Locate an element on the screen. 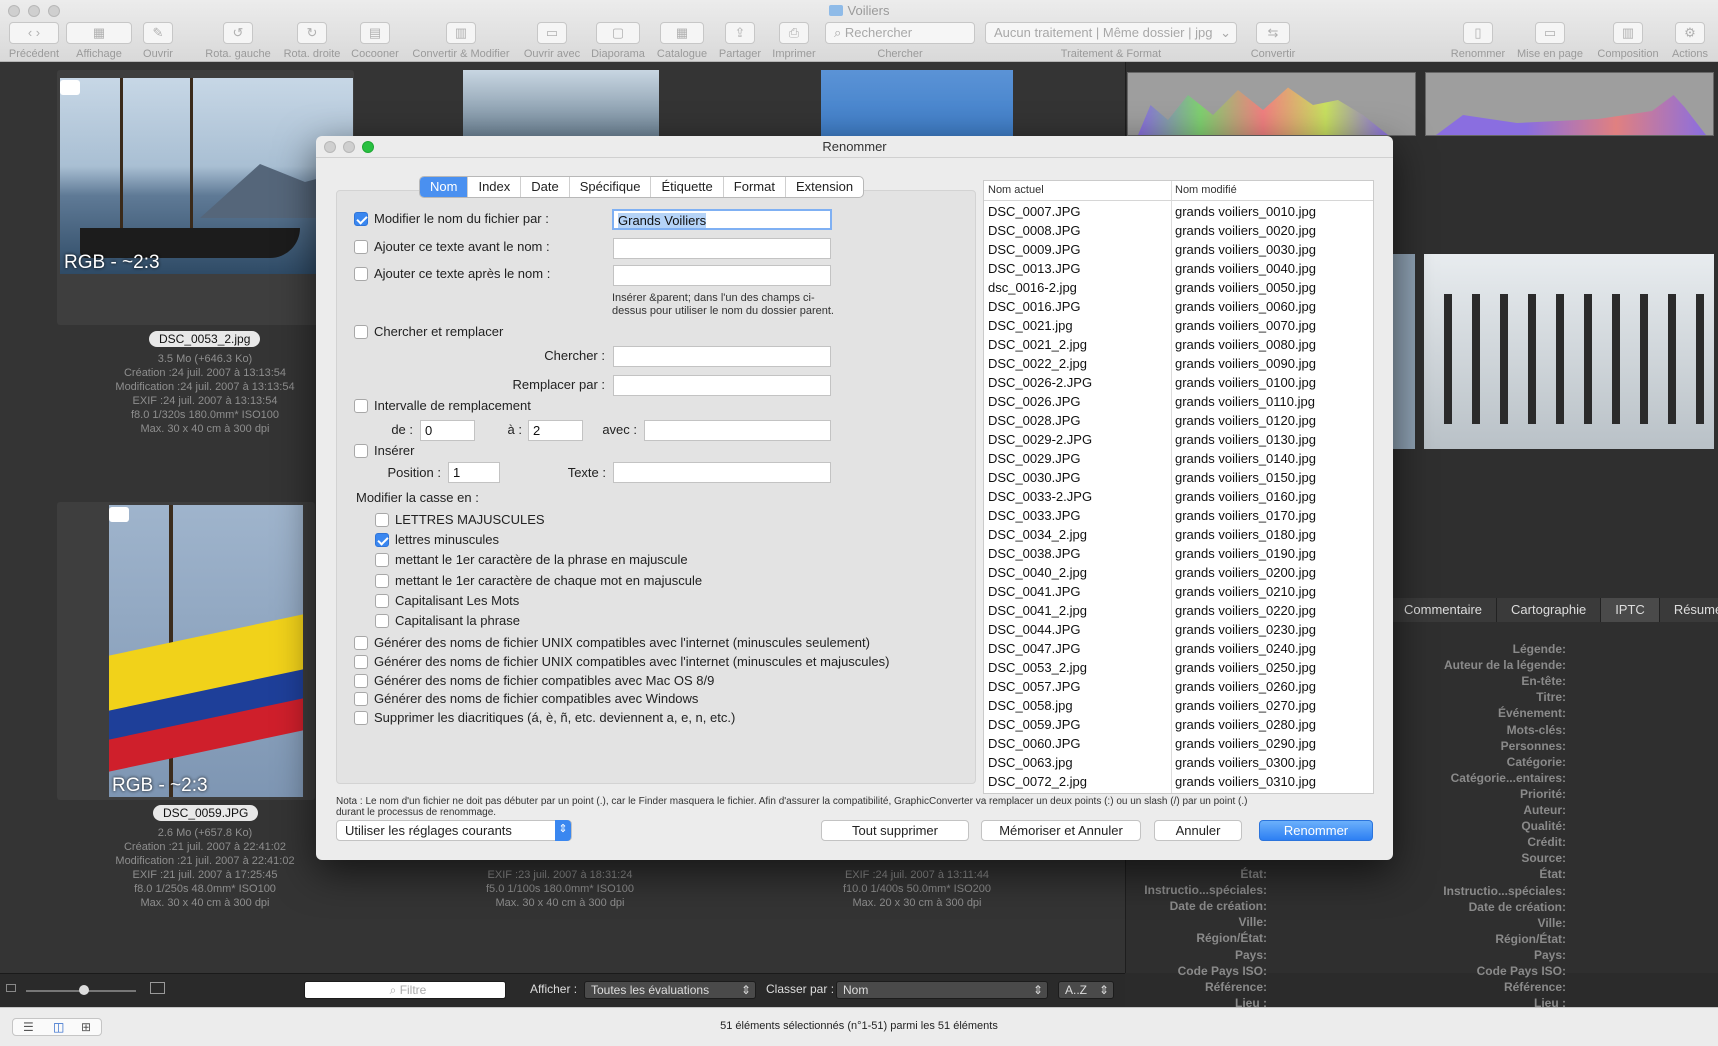 The height and width of the screenshot is (1046, 1718). tab-iptc: IPTC is located at coordinates (1630, 610).